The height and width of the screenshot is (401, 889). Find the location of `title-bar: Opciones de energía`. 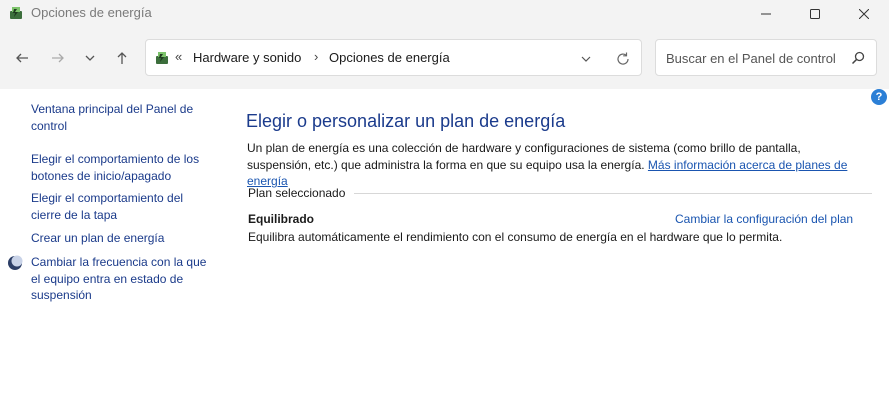

title-bar: Opciones de energía is located at coordinates (444, 13).